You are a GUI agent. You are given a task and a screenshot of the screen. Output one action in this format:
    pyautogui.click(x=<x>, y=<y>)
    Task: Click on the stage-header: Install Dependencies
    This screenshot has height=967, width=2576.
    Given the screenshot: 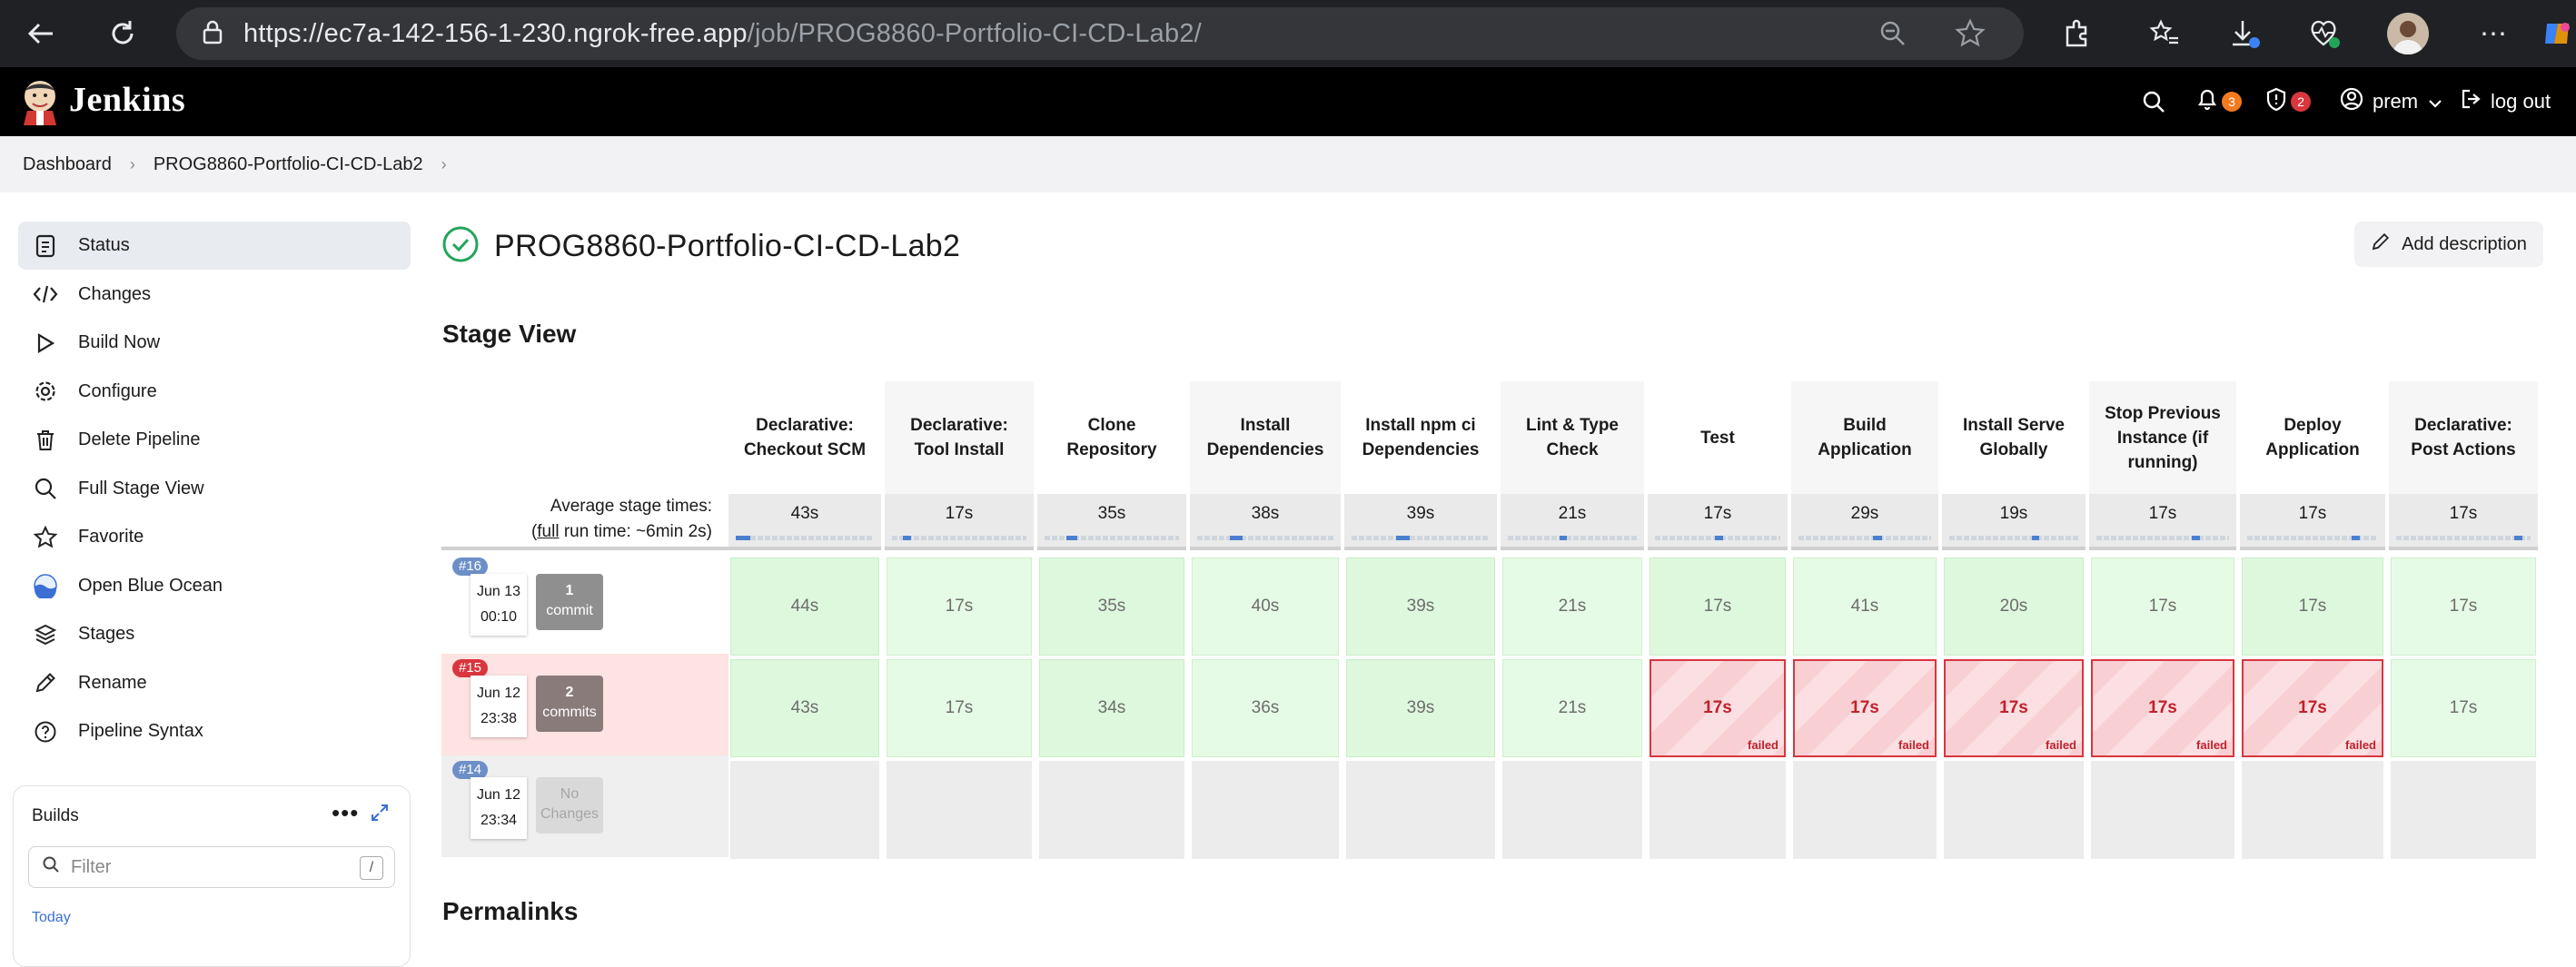 What is the action you would take?
    pyautogui.click(x=1265, y=437)
    